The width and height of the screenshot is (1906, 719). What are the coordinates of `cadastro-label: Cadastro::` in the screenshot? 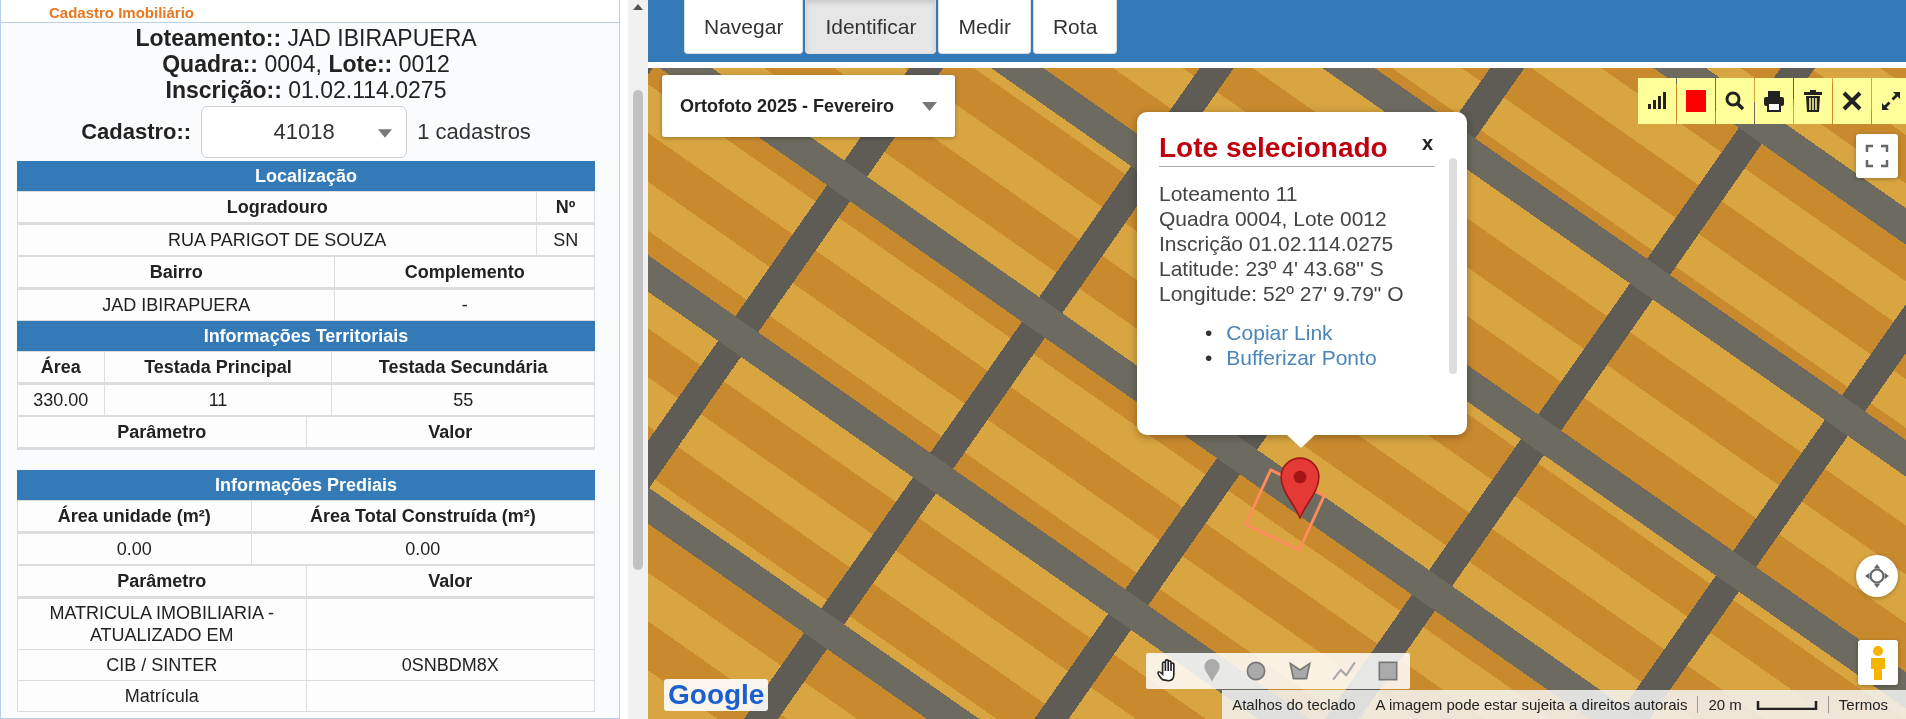 It's located at (136, 132).